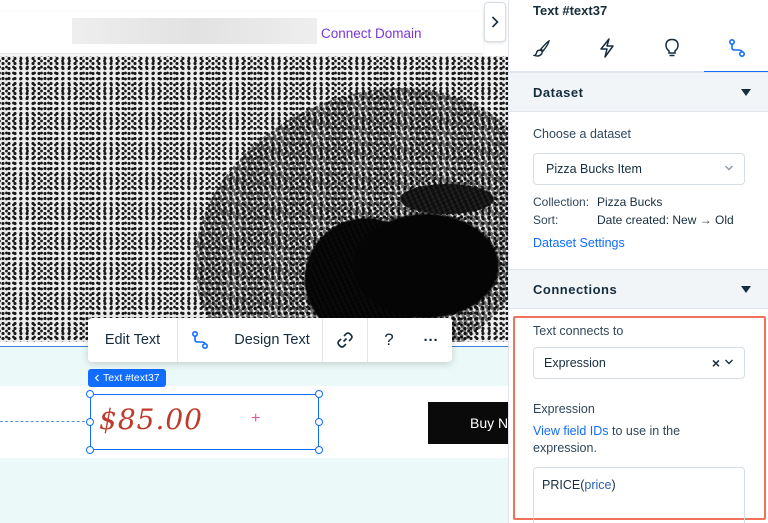 Image resolution: width=768 pixels, height=523 pixels. I want to click on connect-data-button, so click(200, 340).